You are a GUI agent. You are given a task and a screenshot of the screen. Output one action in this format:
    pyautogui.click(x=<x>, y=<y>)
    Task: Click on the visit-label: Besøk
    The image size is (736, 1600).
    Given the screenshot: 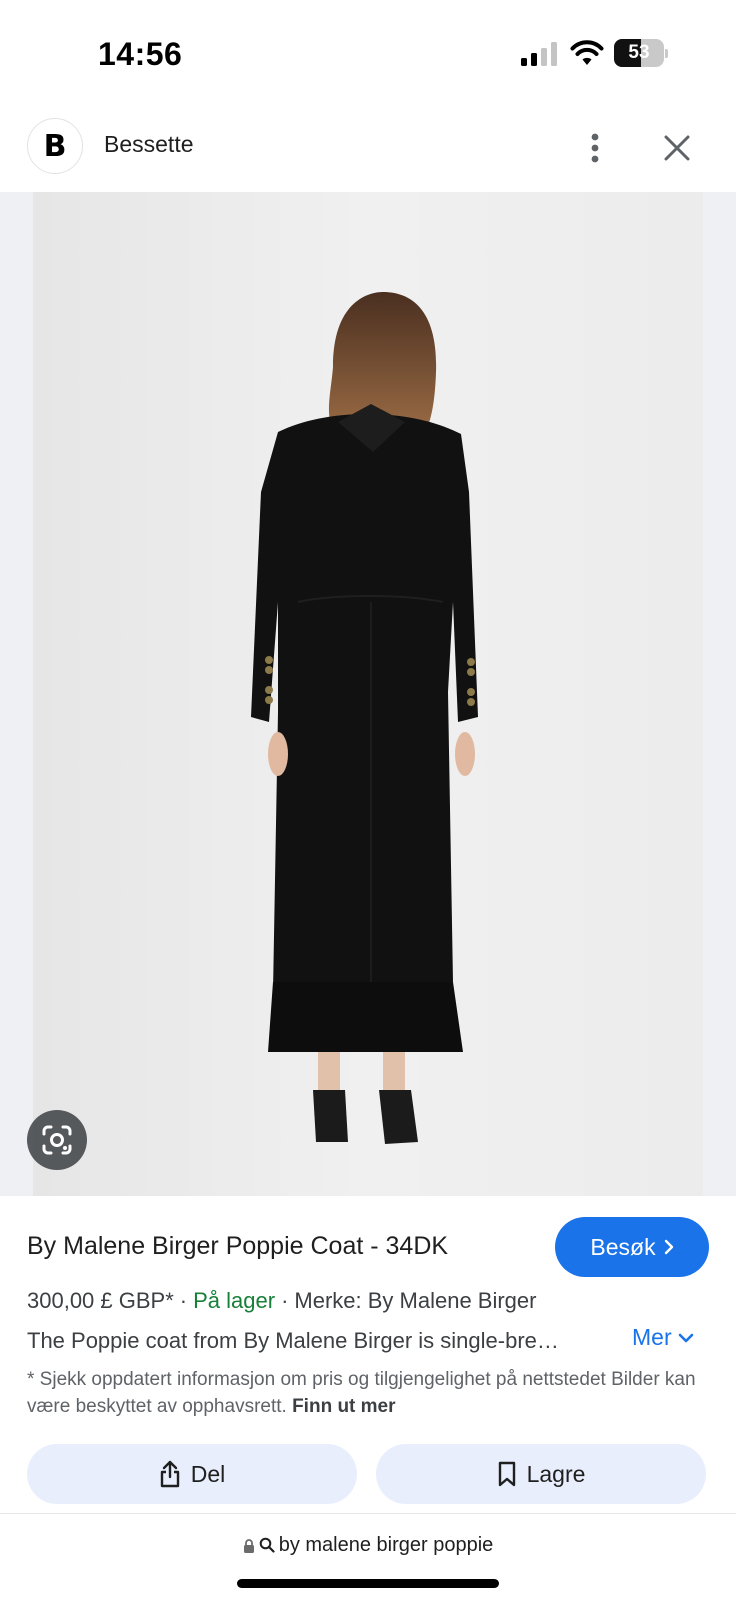 What is the action you would take?
    pyautogui.click(x=623, y=1246)
    